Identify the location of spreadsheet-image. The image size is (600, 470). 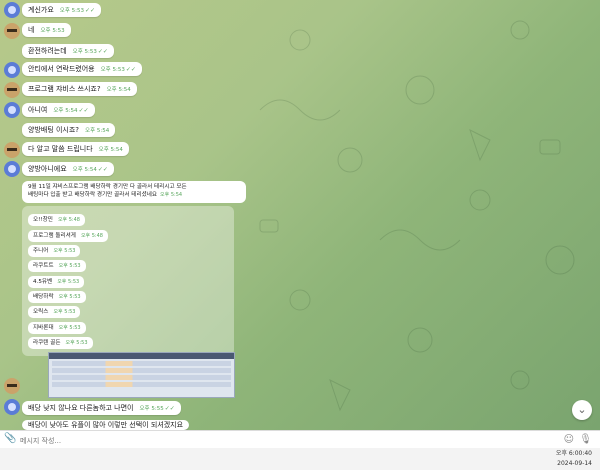
(141, 375).